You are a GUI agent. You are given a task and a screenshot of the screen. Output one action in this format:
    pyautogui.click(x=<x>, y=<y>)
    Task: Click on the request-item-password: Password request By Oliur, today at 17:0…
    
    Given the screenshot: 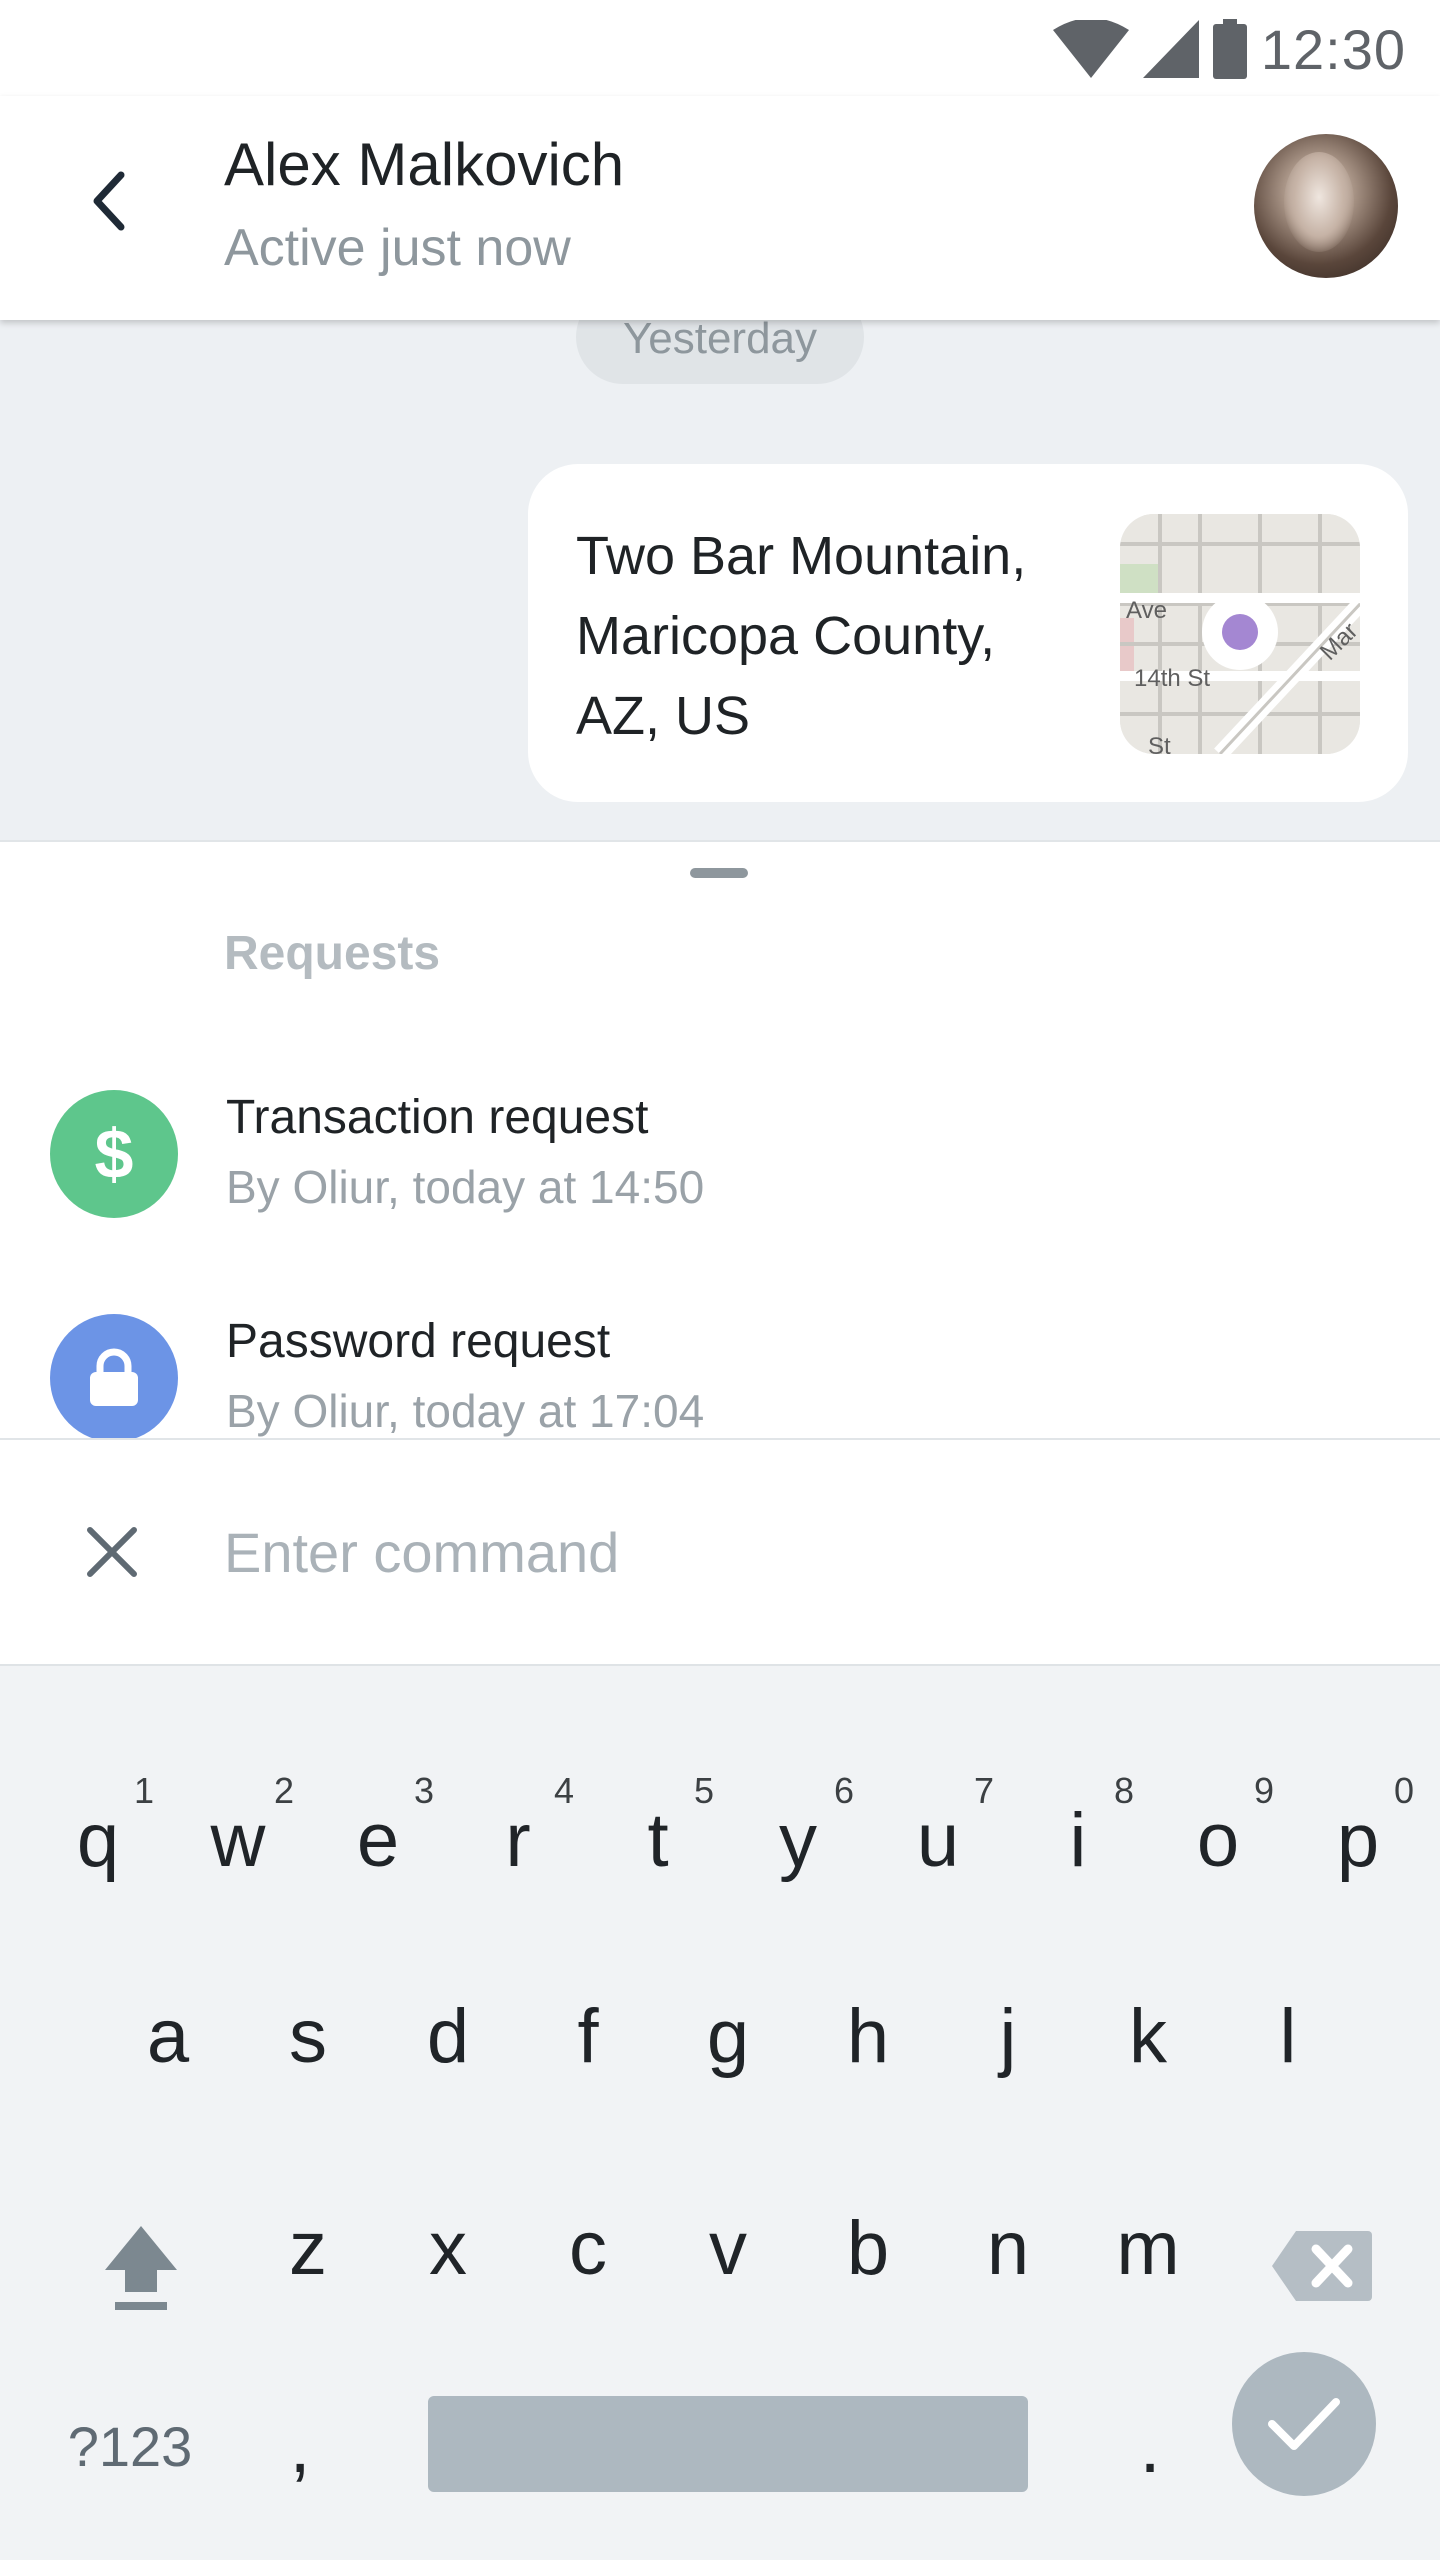 What is the action you would take?
    pyautogui.click(x=720, y=1377)
    